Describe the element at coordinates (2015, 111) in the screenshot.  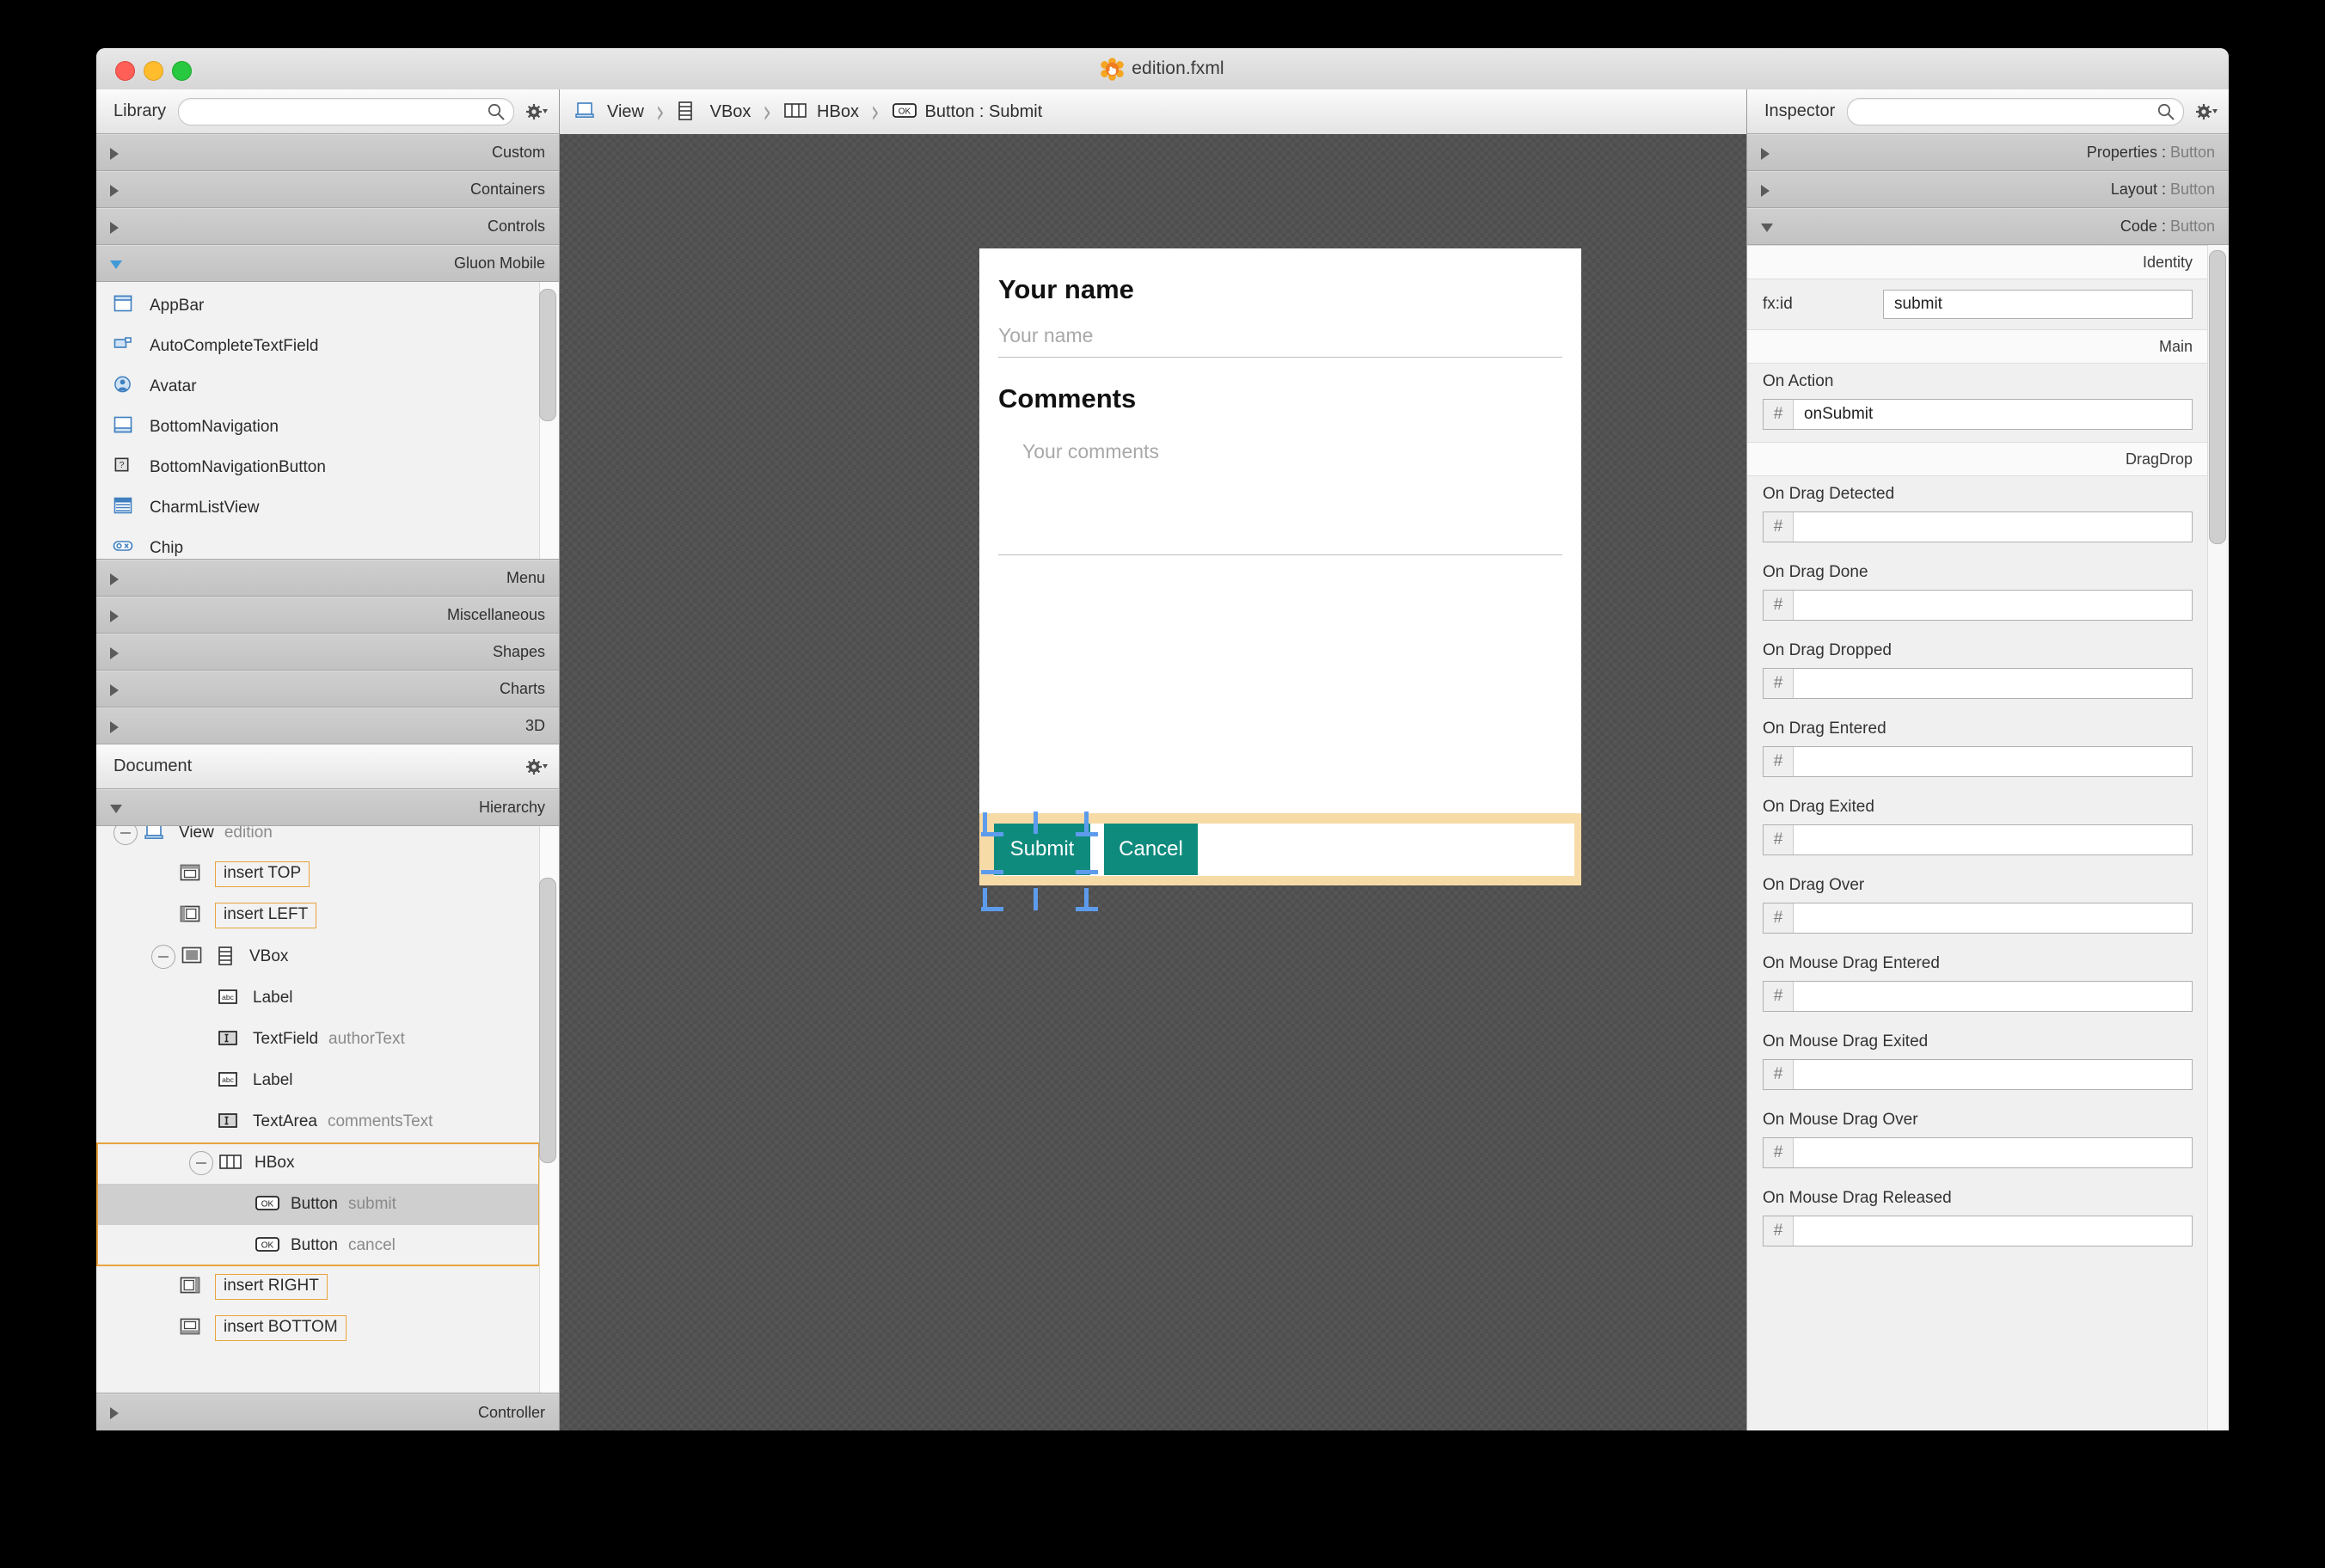
I see `inspector-search-input` at that location.